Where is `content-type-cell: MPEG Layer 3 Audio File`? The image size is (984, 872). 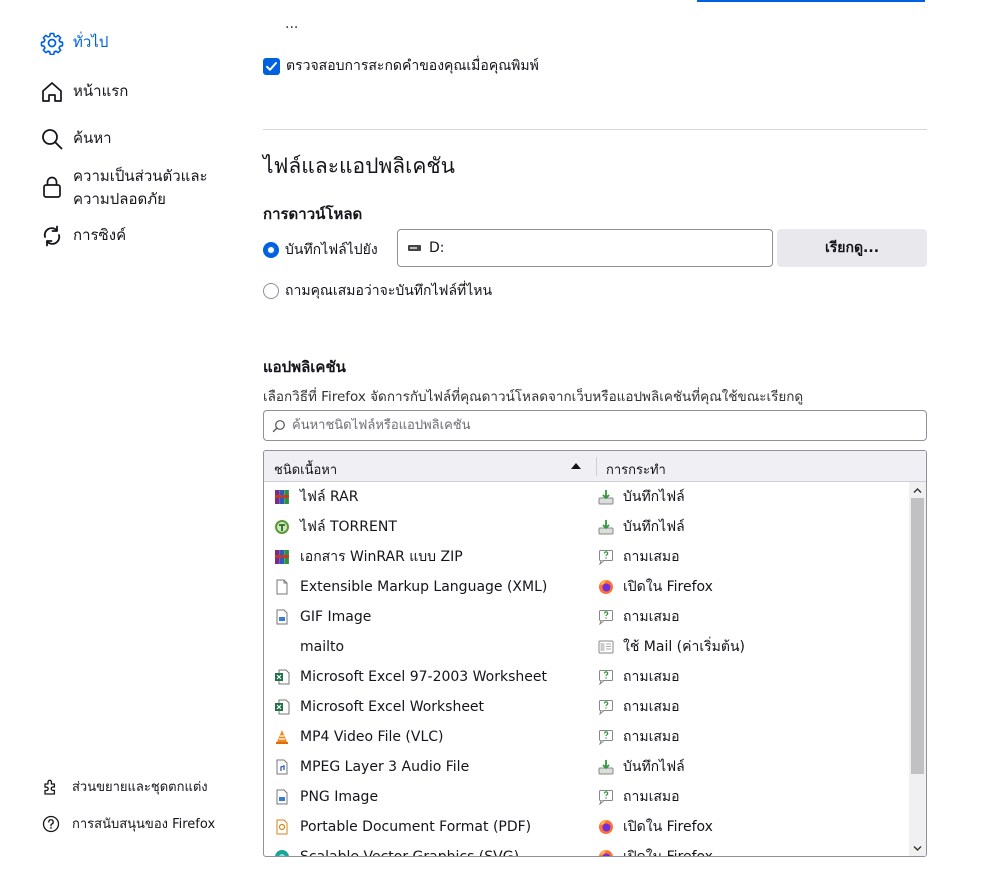 content-type-cell: MPEG Layer 3 Audio File is located at coordinates (371, 767).